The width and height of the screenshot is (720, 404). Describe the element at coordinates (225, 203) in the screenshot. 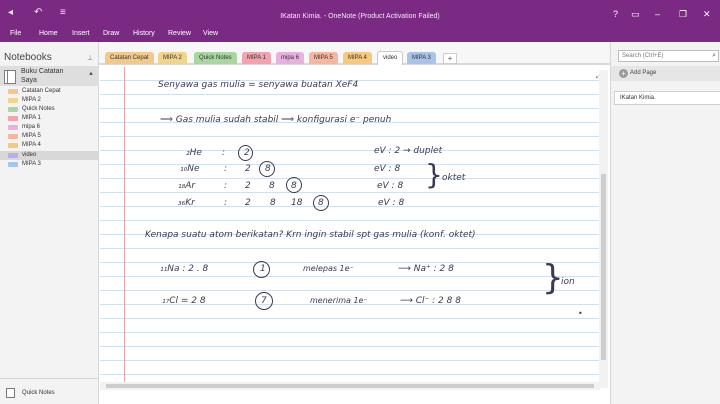

I see `ink-kr-eq: :` at that location.